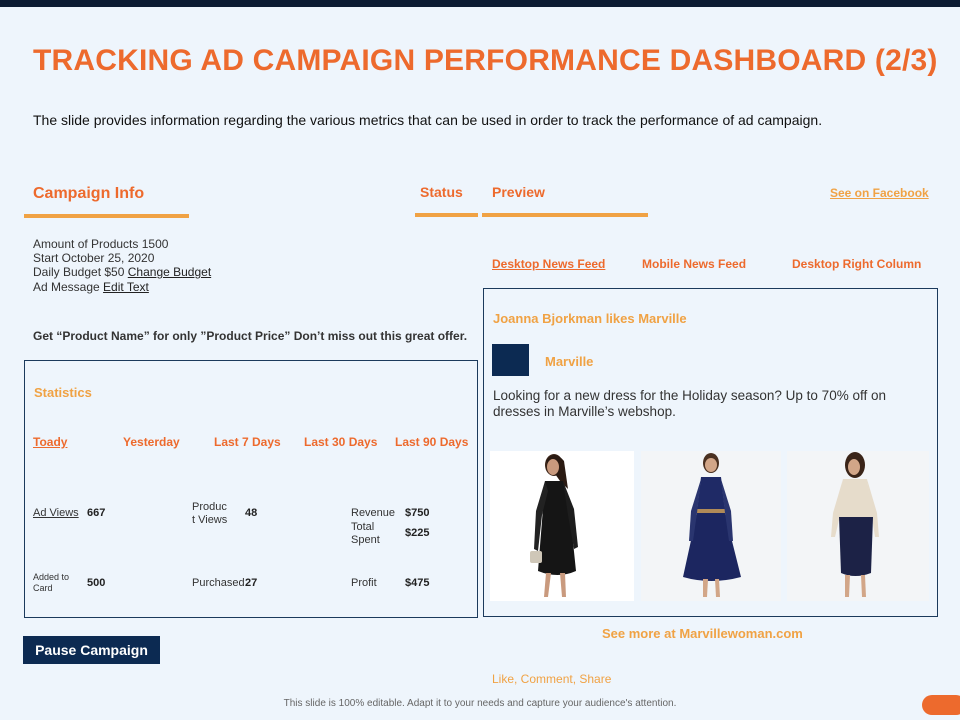 The image size is (960, 720). I want to click on navy-dress-image, so click(712, 525).